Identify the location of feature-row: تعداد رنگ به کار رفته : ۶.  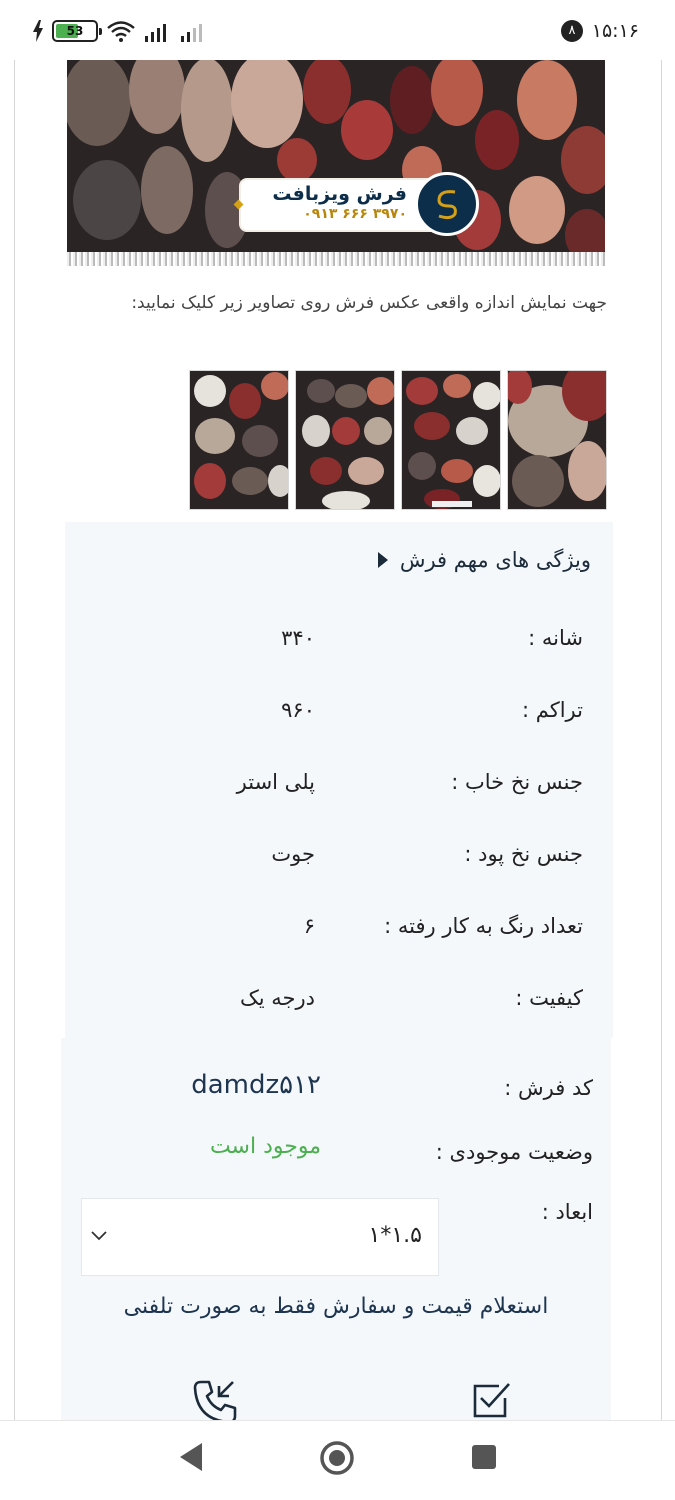
(339, 934).